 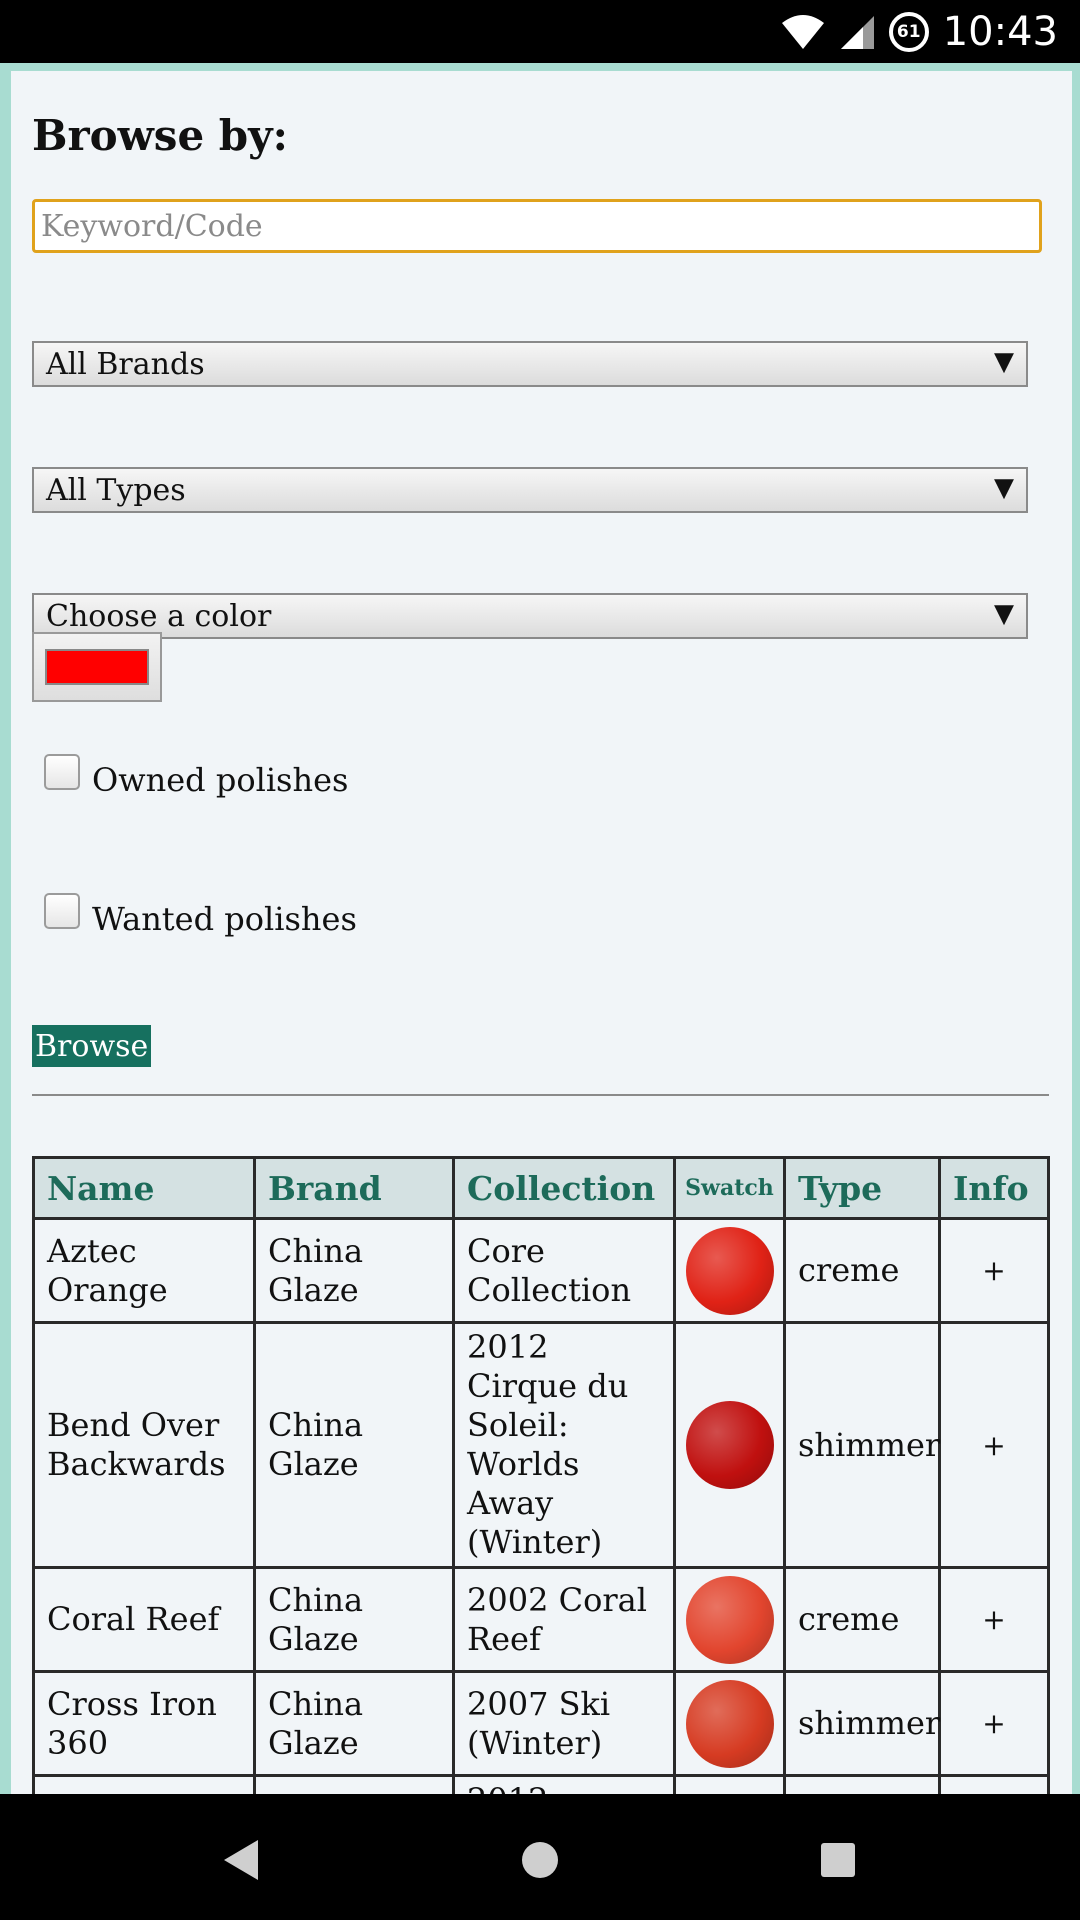 What do you see at coordinates (862, 1784) in the screenshot?
I see `cell-type` at bounding box center [862, 1784].